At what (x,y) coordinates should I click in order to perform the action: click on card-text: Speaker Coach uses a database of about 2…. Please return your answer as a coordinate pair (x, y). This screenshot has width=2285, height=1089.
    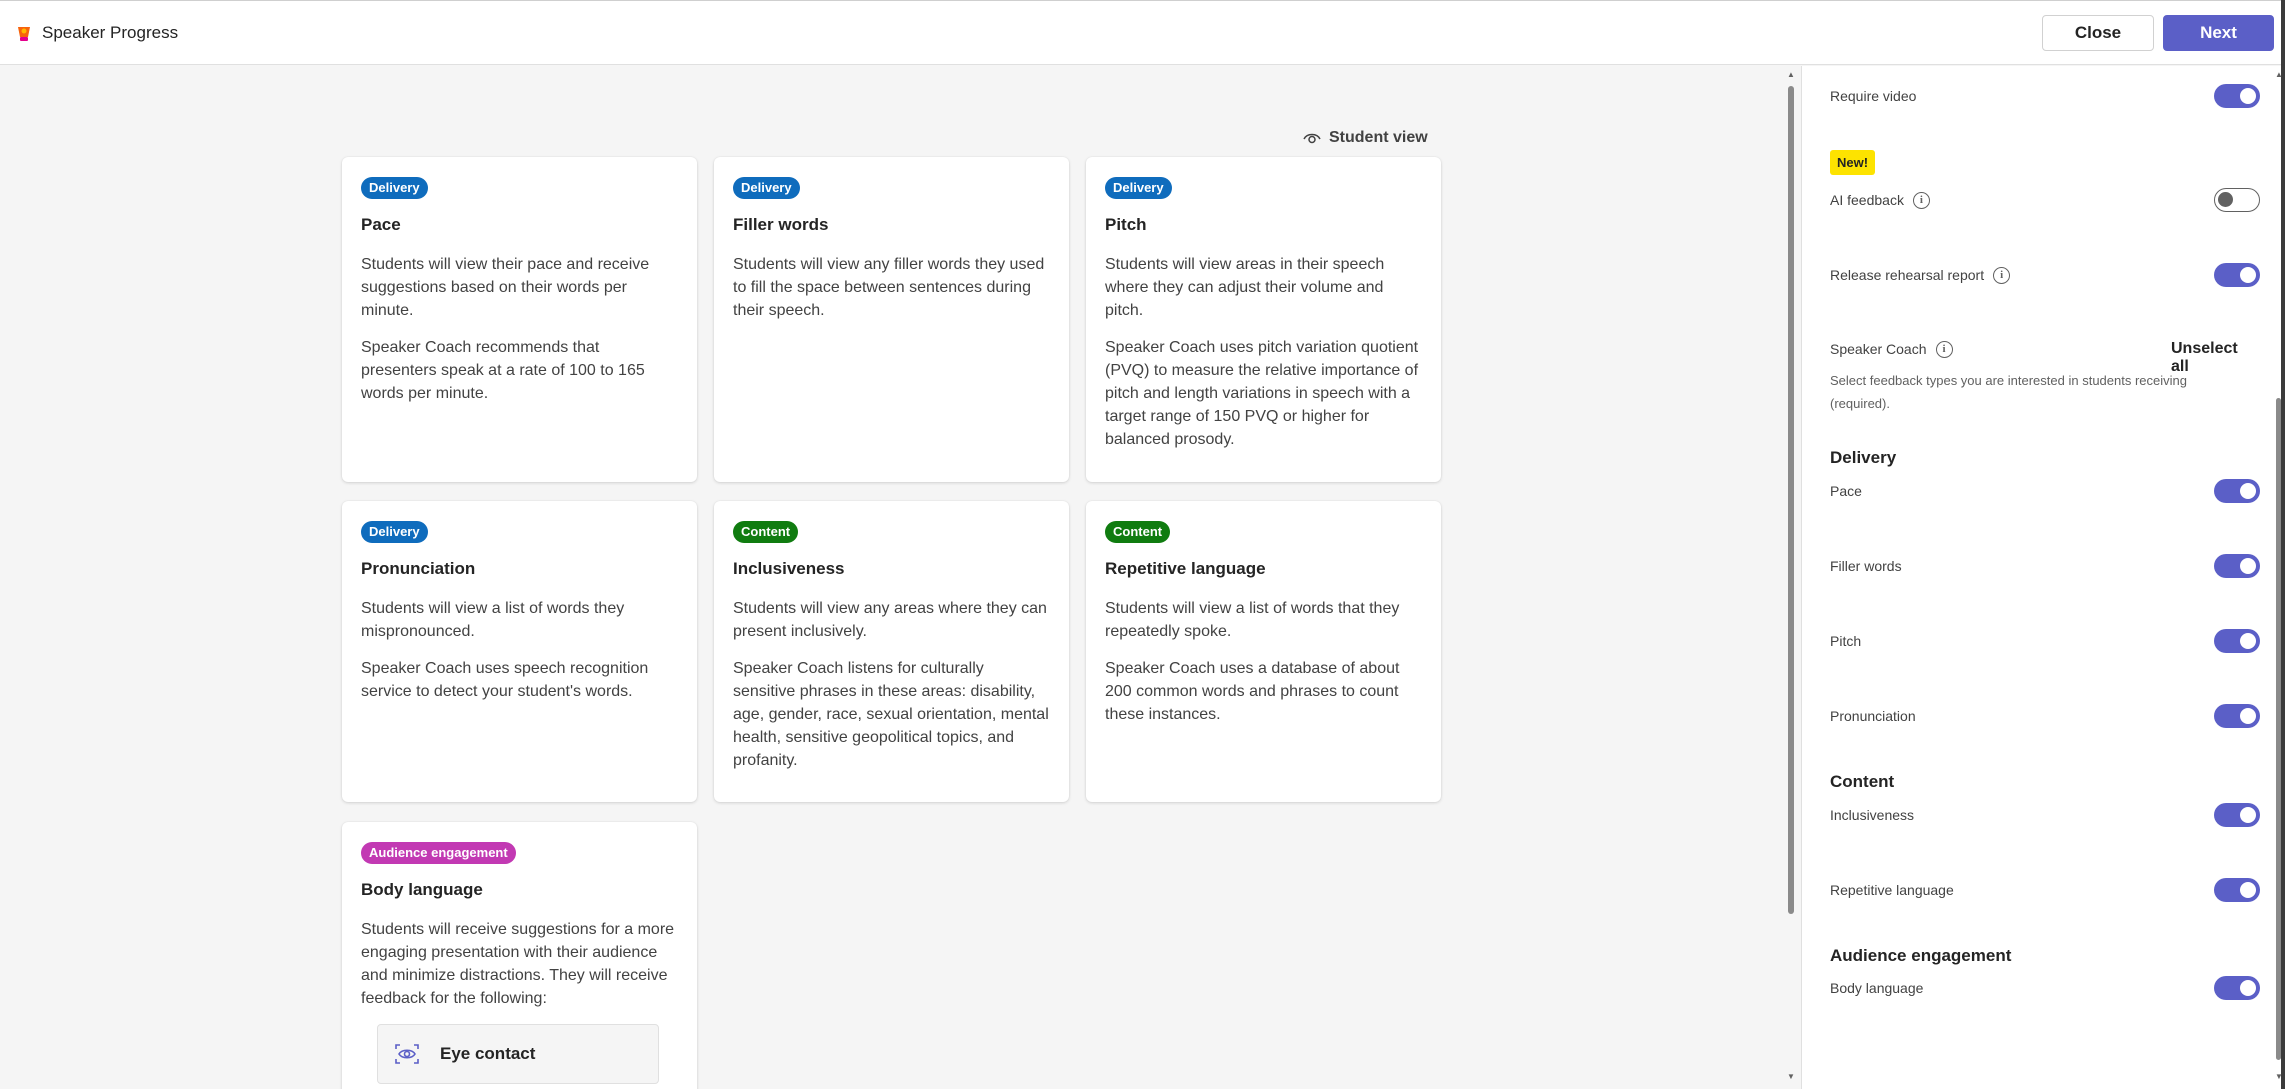
    Looking at the image, I should click on (1252, 691).